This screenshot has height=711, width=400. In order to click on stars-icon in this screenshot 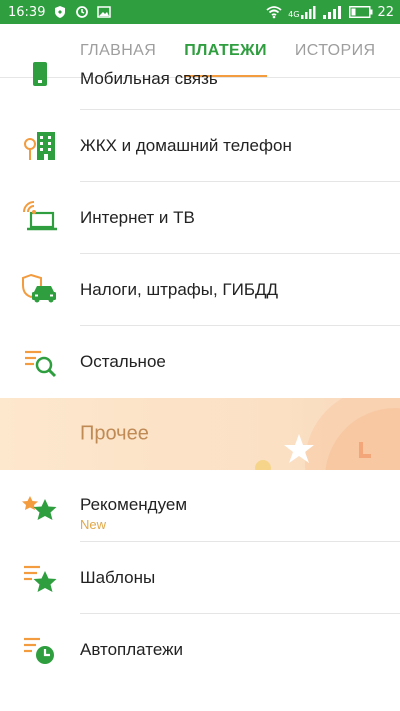, I will do `click(39, 507)`.